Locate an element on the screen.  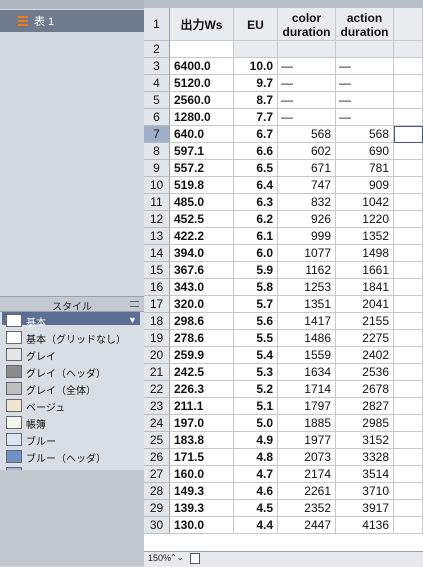
row-header: 3 is located at coordinates (157, 66).